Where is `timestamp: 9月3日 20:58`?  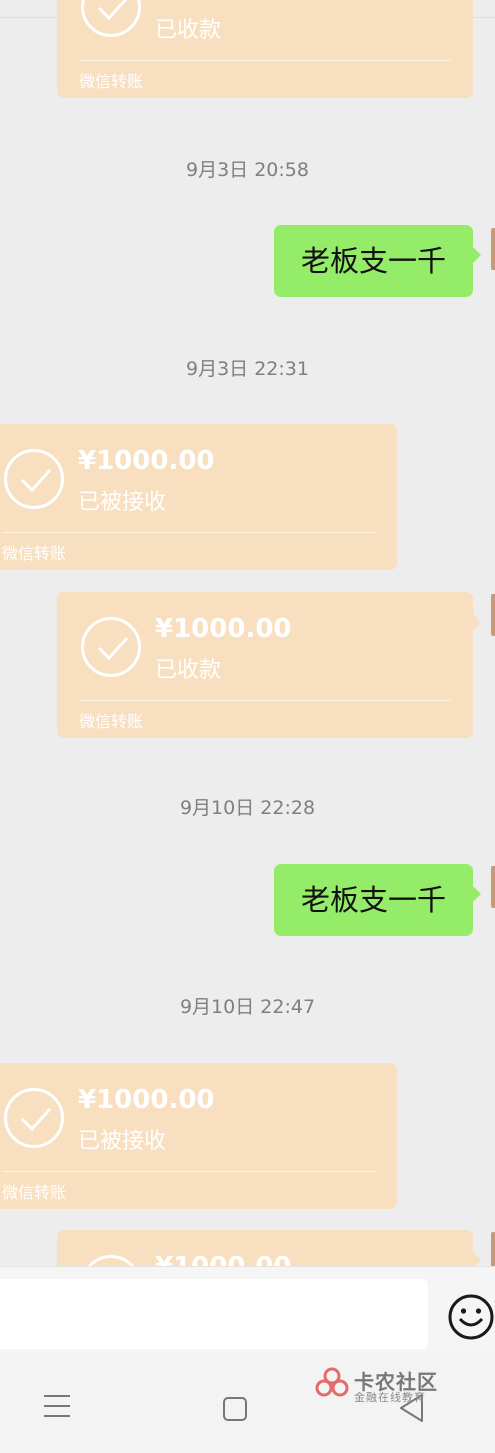 timestamp: 9月3日 20:58 is located at coordinates (247, 170).